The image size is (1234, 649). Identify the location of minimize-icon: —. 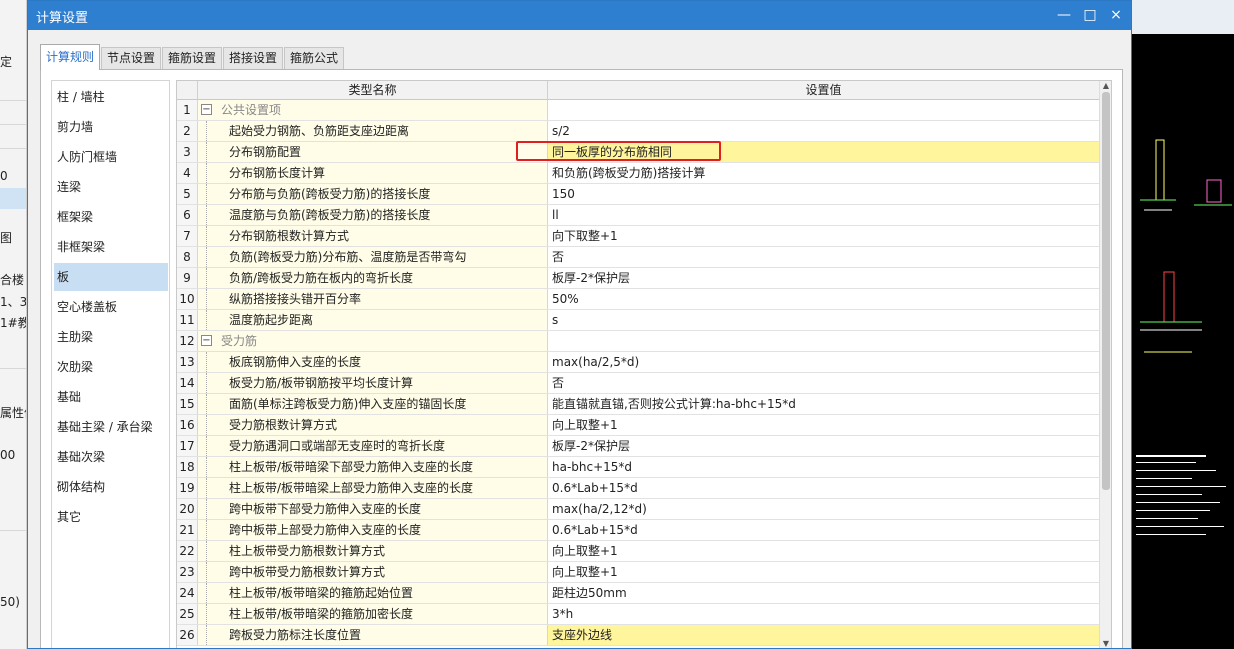
(1064, 15).